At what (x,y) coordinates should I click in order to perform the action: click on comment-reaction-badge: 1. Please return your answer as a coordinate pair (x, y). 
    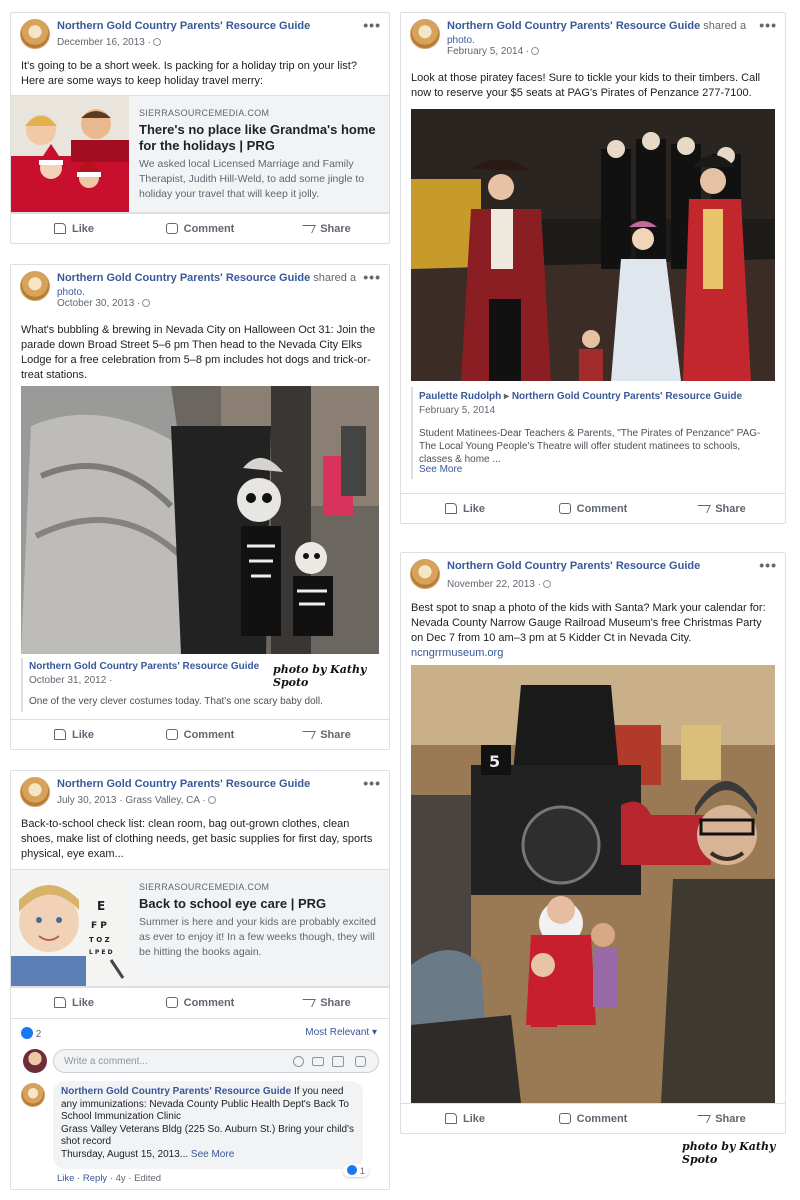
    Looking at the image, I should click on (356, 1170).